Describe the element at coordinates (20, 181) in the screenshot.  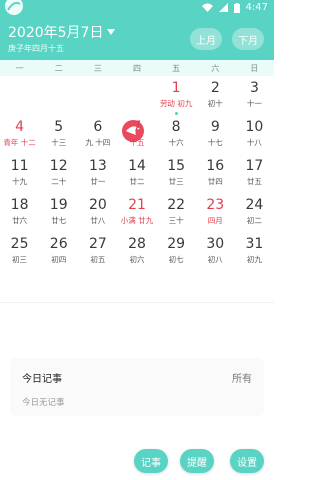
I see `lunar-label: 十九` at that location.